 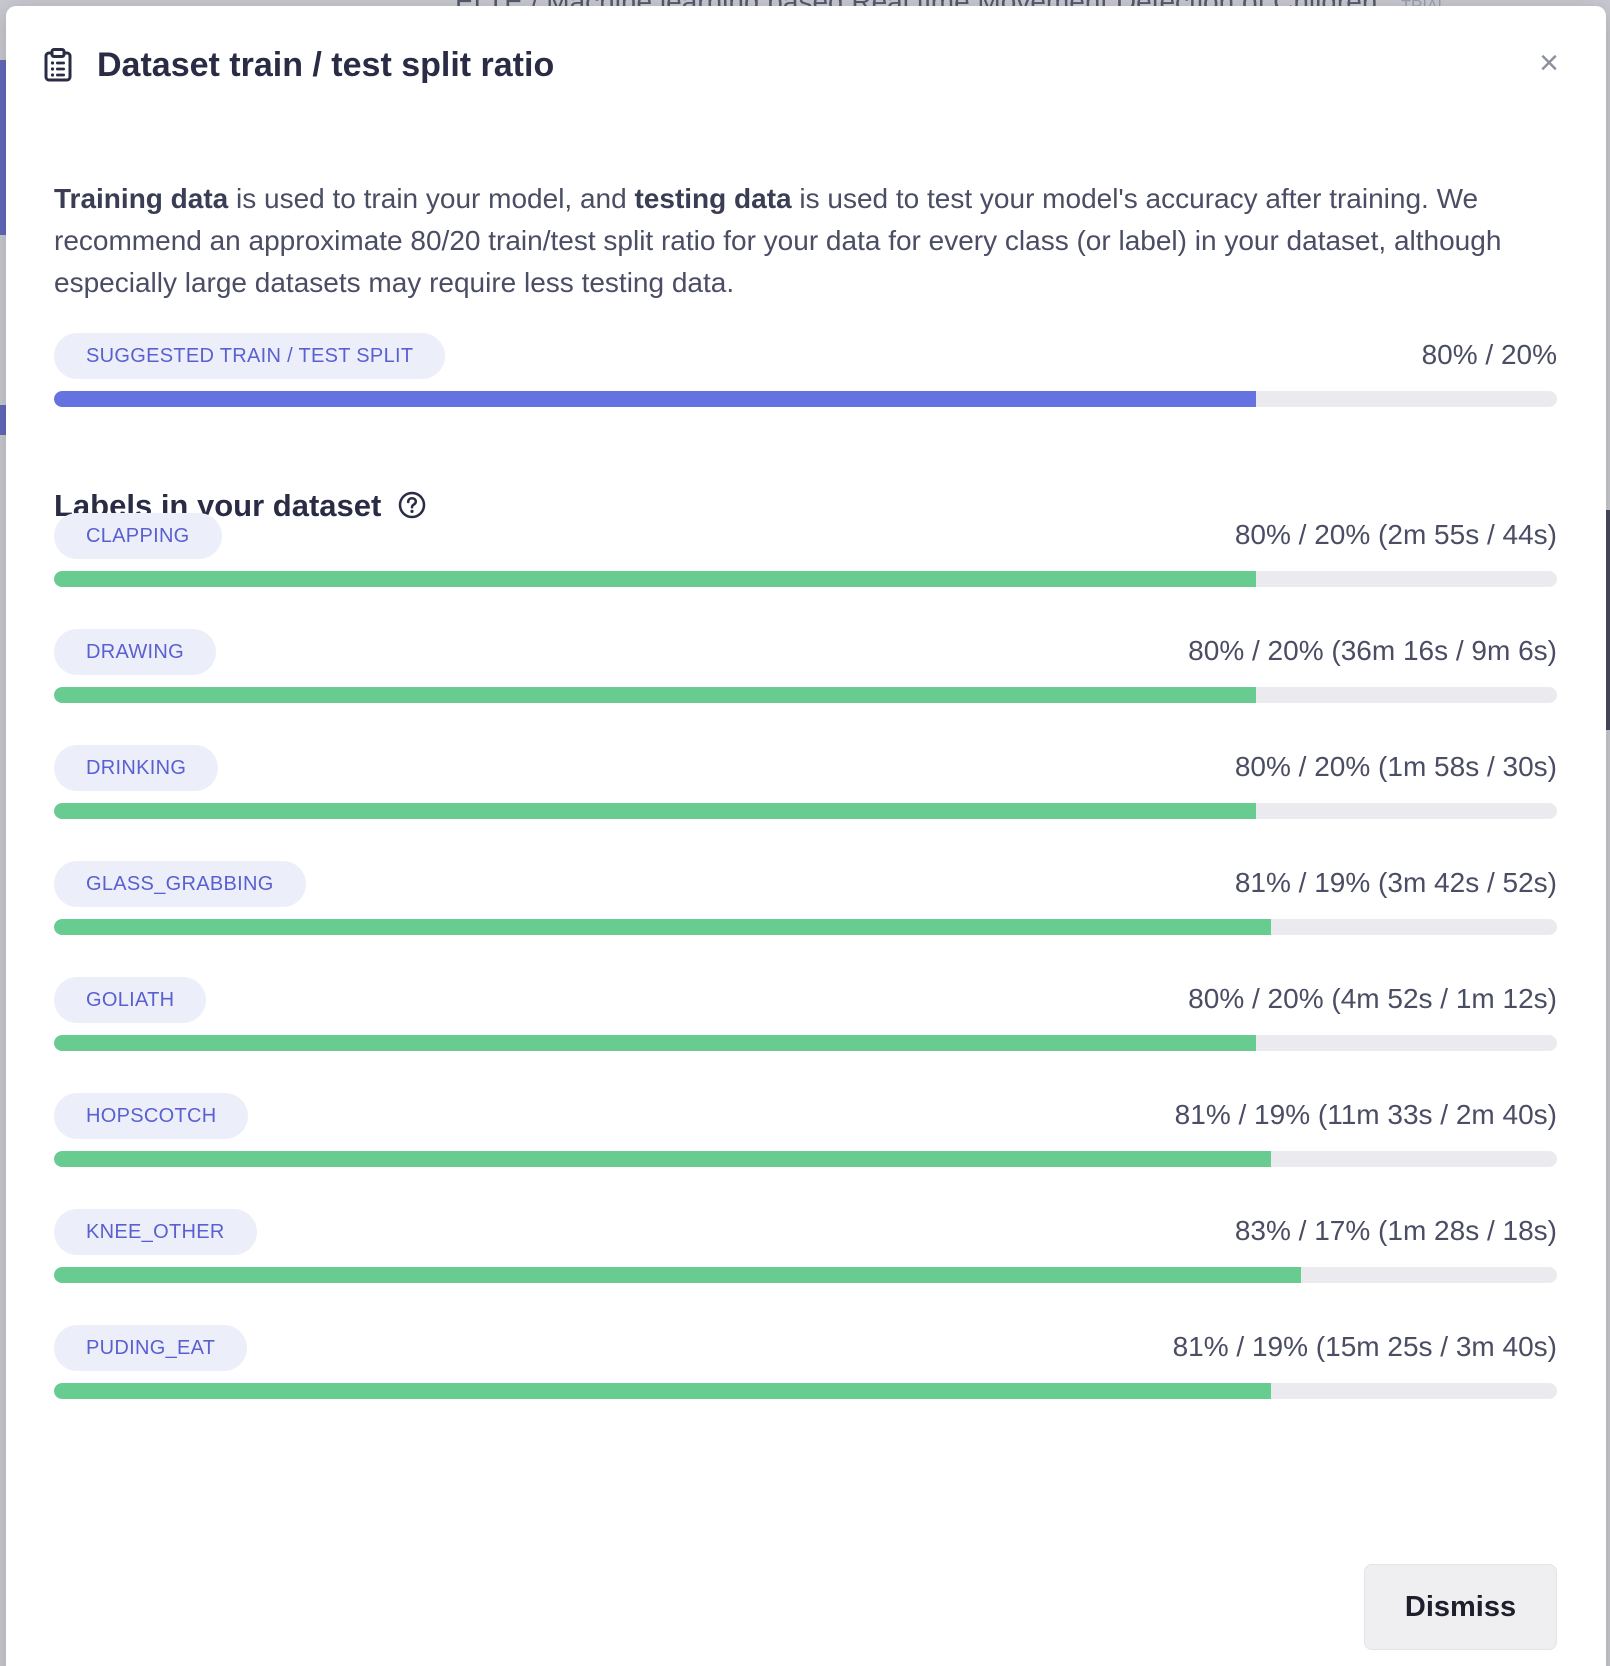 I want to click on label-split-ratio: 81% / 19% (11m 33s / 2m 40s), so click(x=1365, y=1114).